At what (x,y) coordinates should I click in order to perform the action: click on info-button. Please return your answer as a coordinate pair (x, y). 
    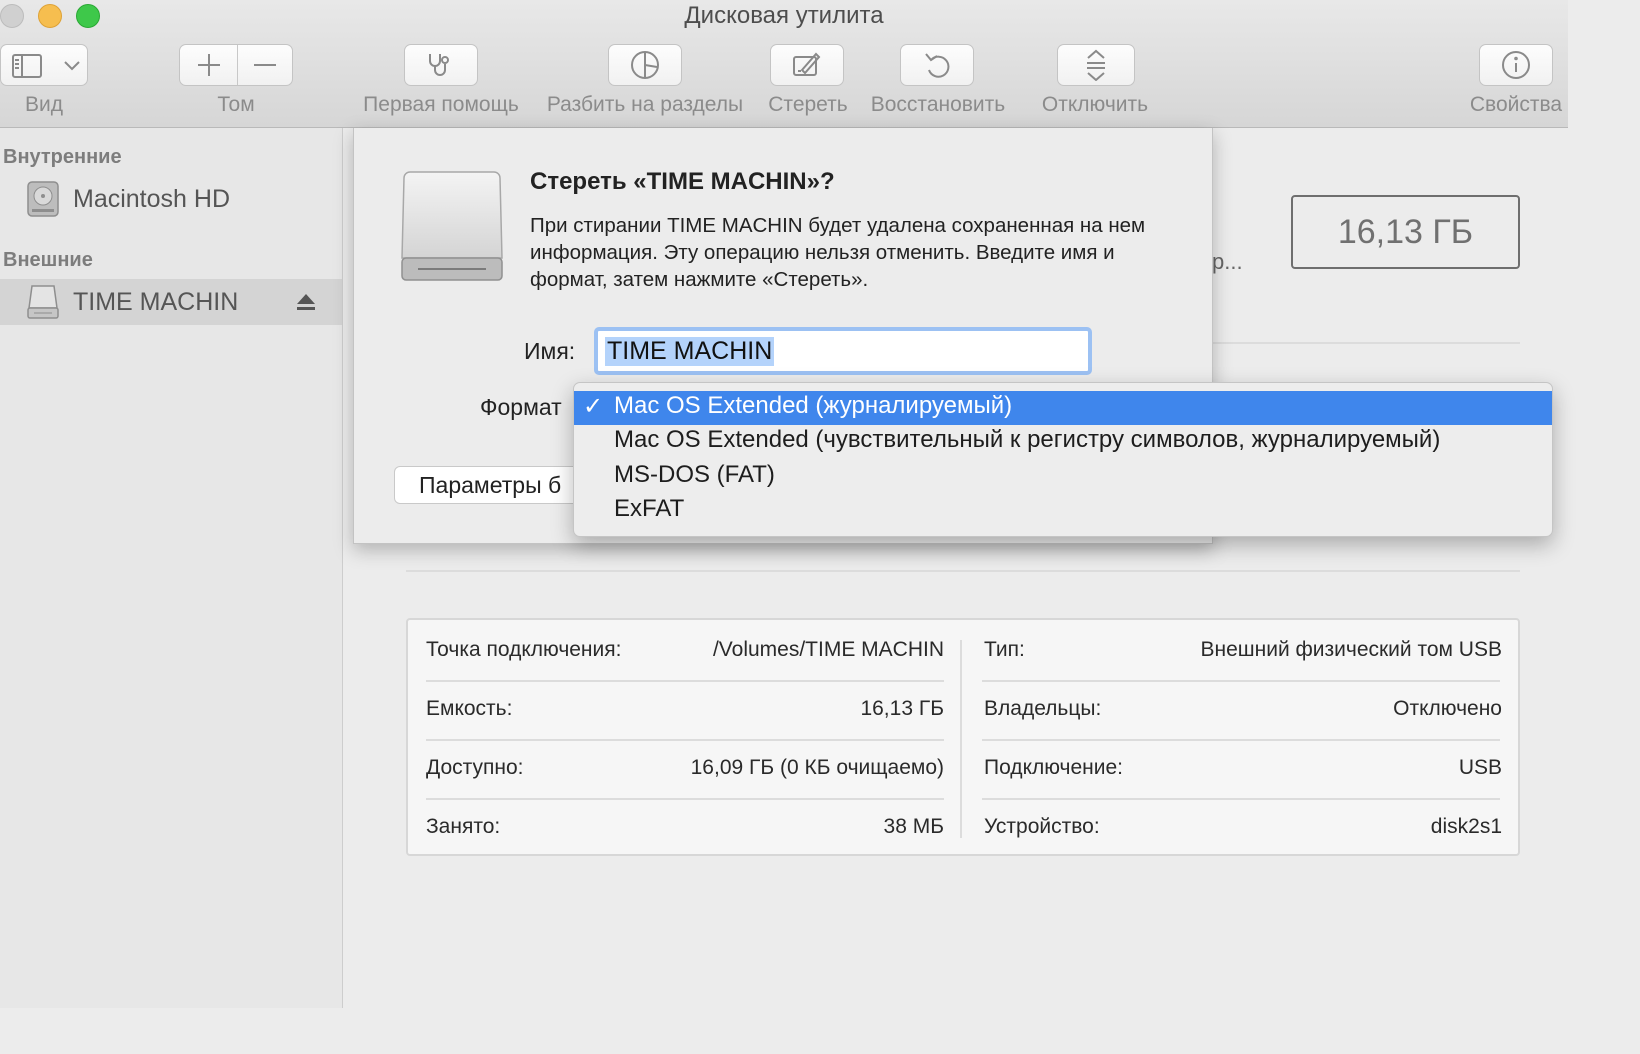
    Looking at the image, I should click on (1516, 65).